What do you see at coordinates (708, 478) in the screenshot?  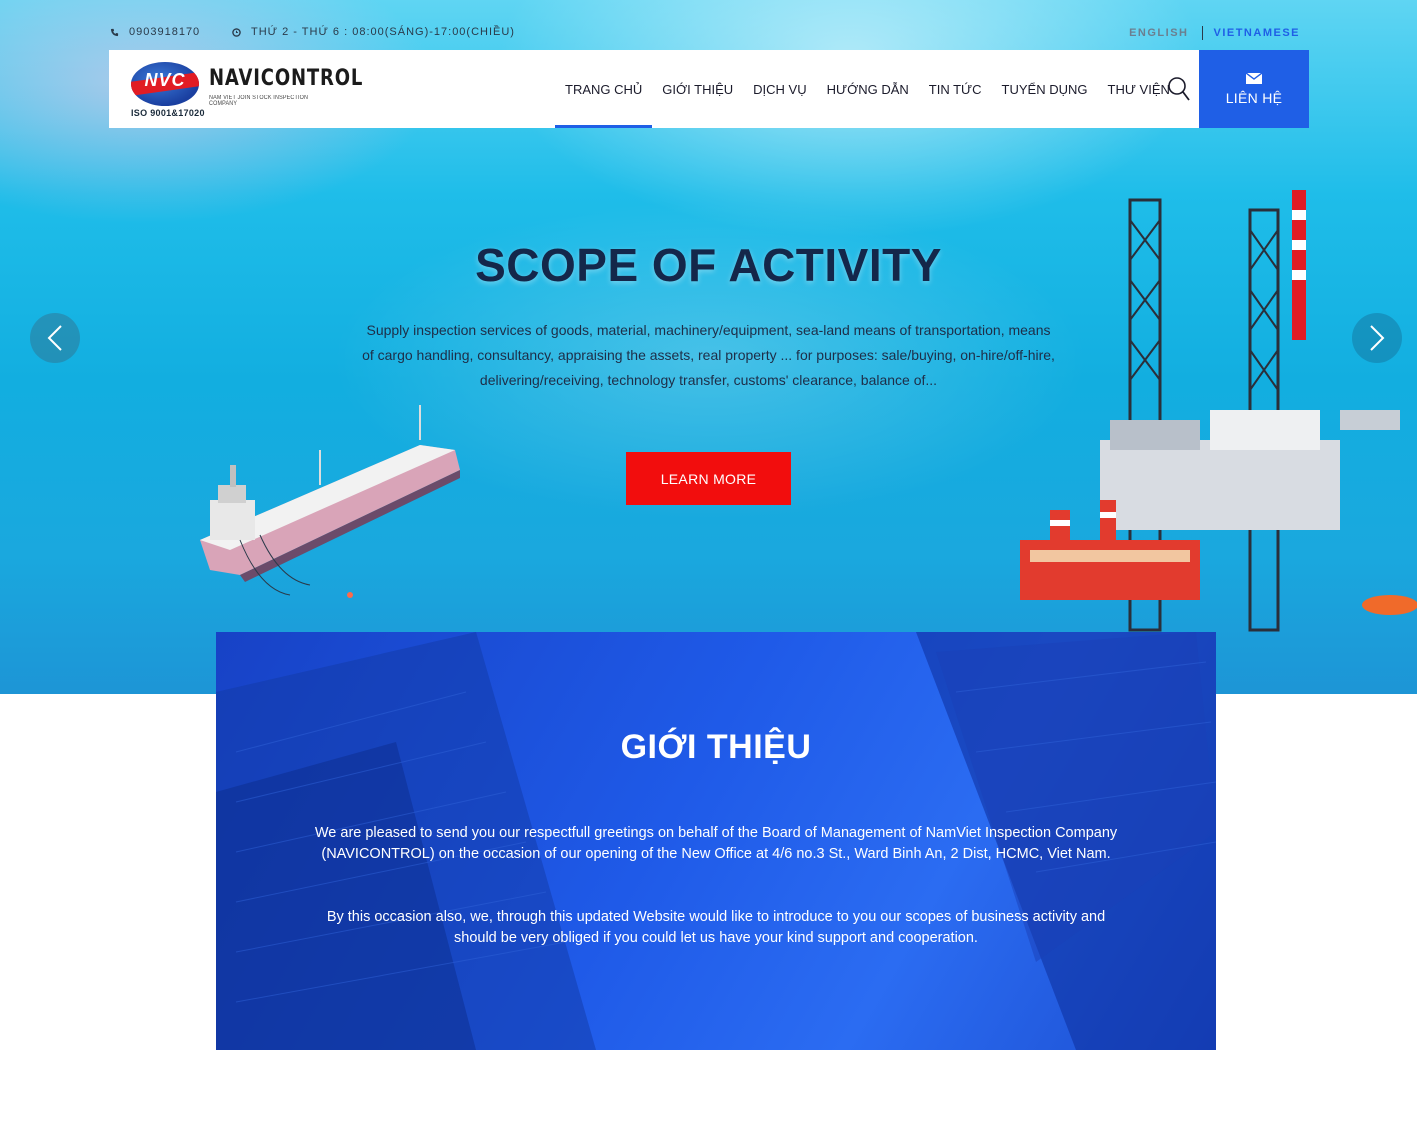 I see `learn-more-button: LEARN MORE` at bounding box center [708, 478].